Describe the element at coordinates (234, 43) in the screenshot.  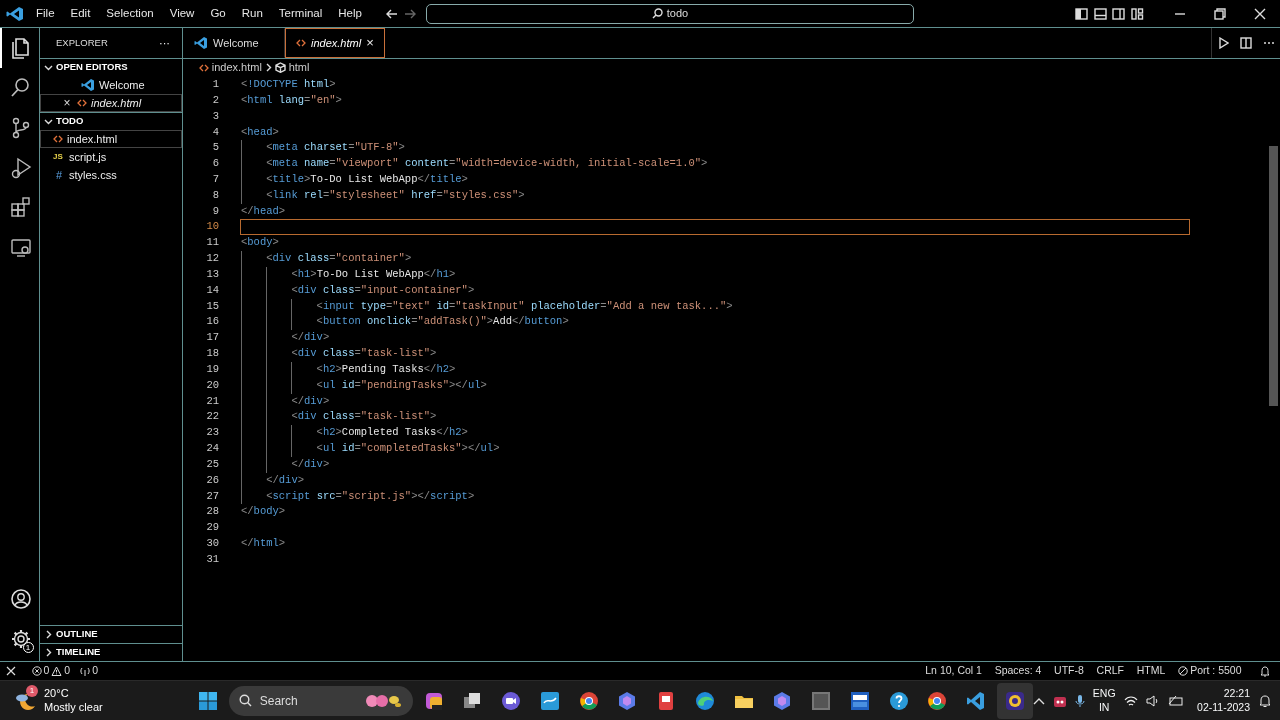
I see `editor-tab: Welcome` at that location.